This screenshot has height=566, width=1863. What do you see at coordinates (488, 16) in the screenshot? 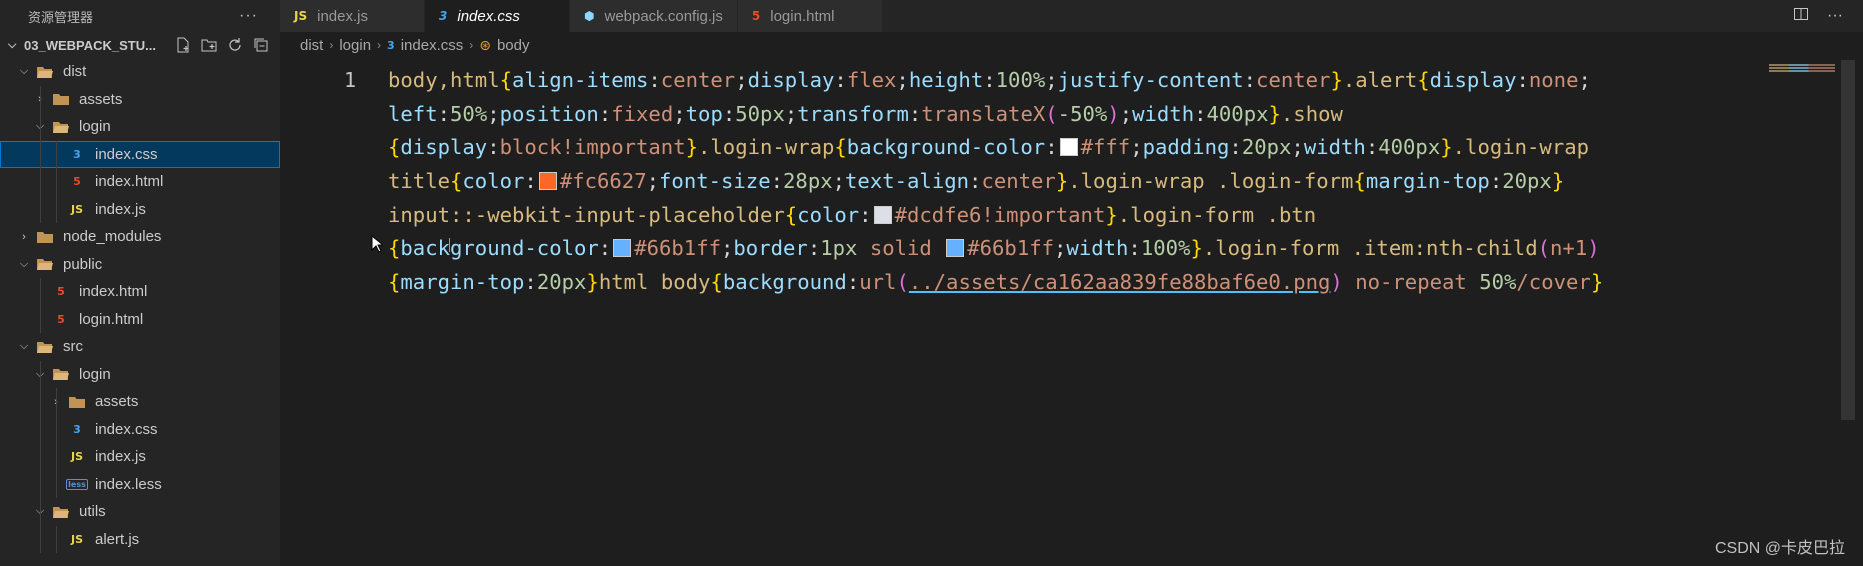
I see `tab-label: index.css` at bounding box center [488, 16].